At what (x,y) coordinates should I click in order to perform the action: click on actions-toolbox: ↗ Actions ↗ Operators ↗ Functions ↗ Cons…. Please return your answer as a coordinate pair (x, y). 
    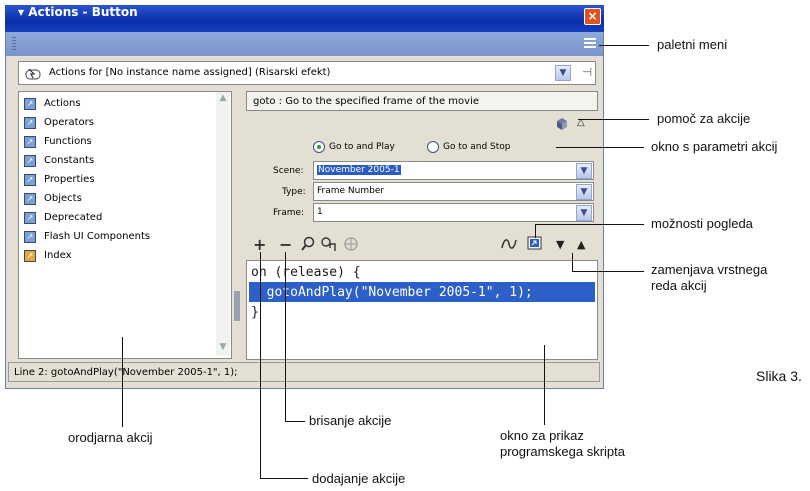
    Looking at the image, I should click on (125, 225).